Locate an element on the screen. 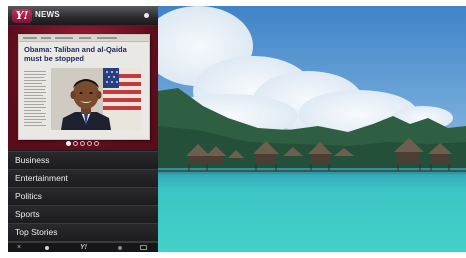  story-photo is located at coordinates (96, 99).